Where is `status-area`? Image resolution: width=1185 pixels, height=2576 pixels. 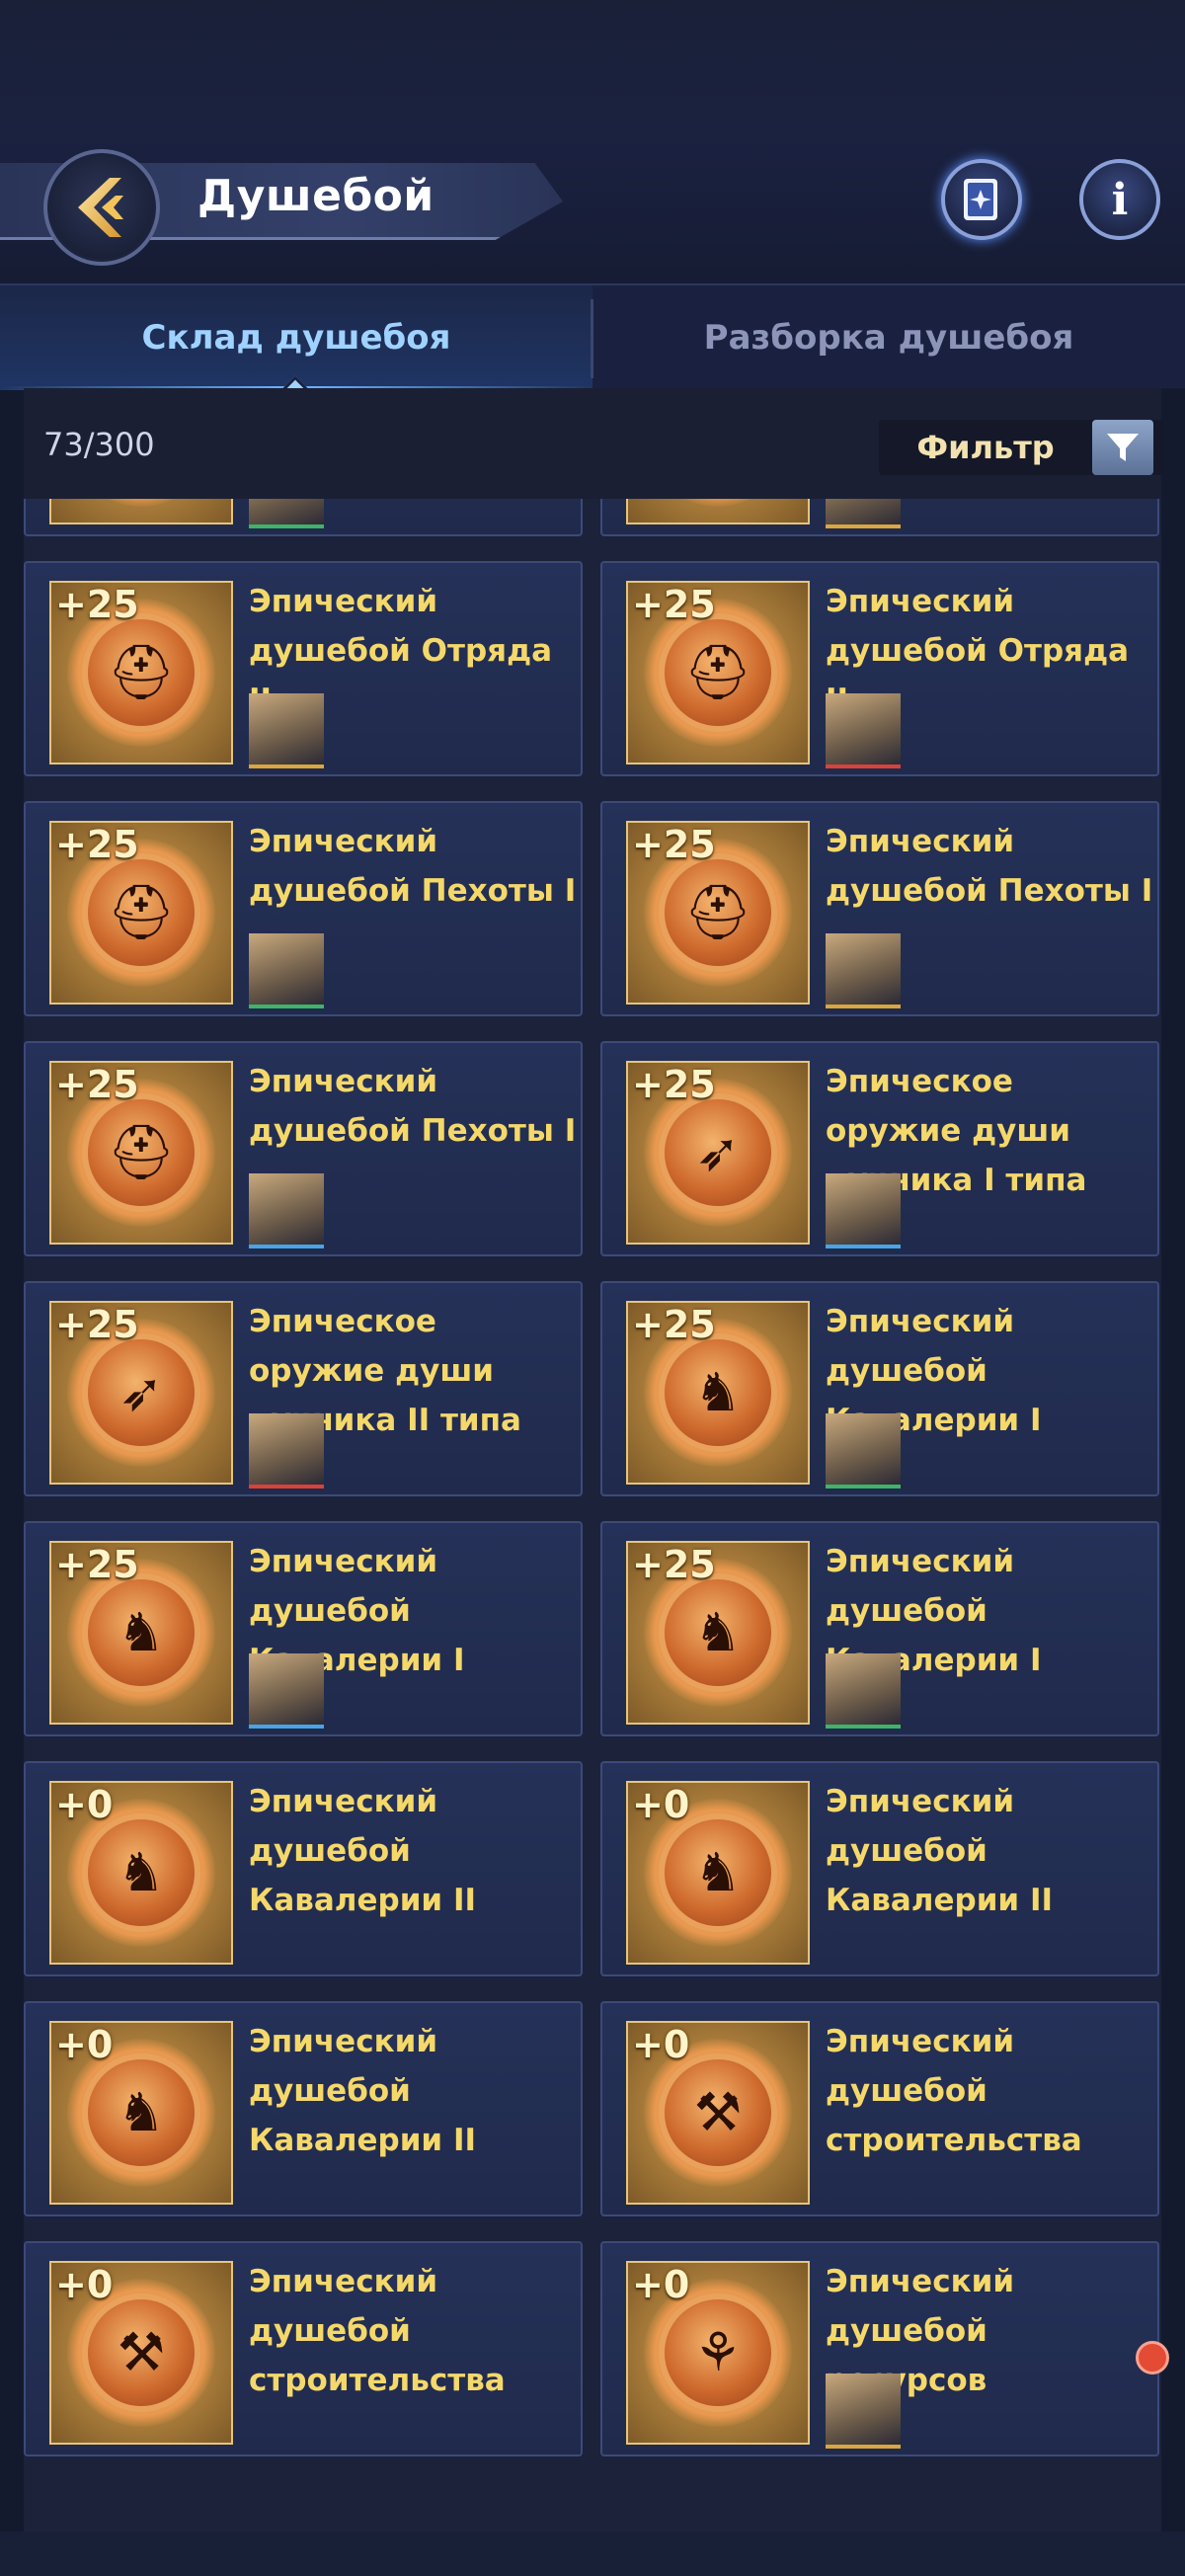
status-area is located at coordinates (592, 71).